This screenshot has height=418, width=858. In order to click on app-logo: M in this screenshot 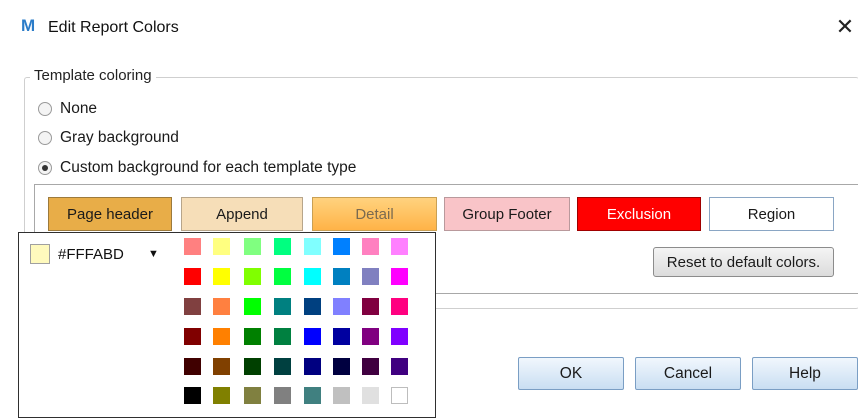, I will do `click(28, 25)`.